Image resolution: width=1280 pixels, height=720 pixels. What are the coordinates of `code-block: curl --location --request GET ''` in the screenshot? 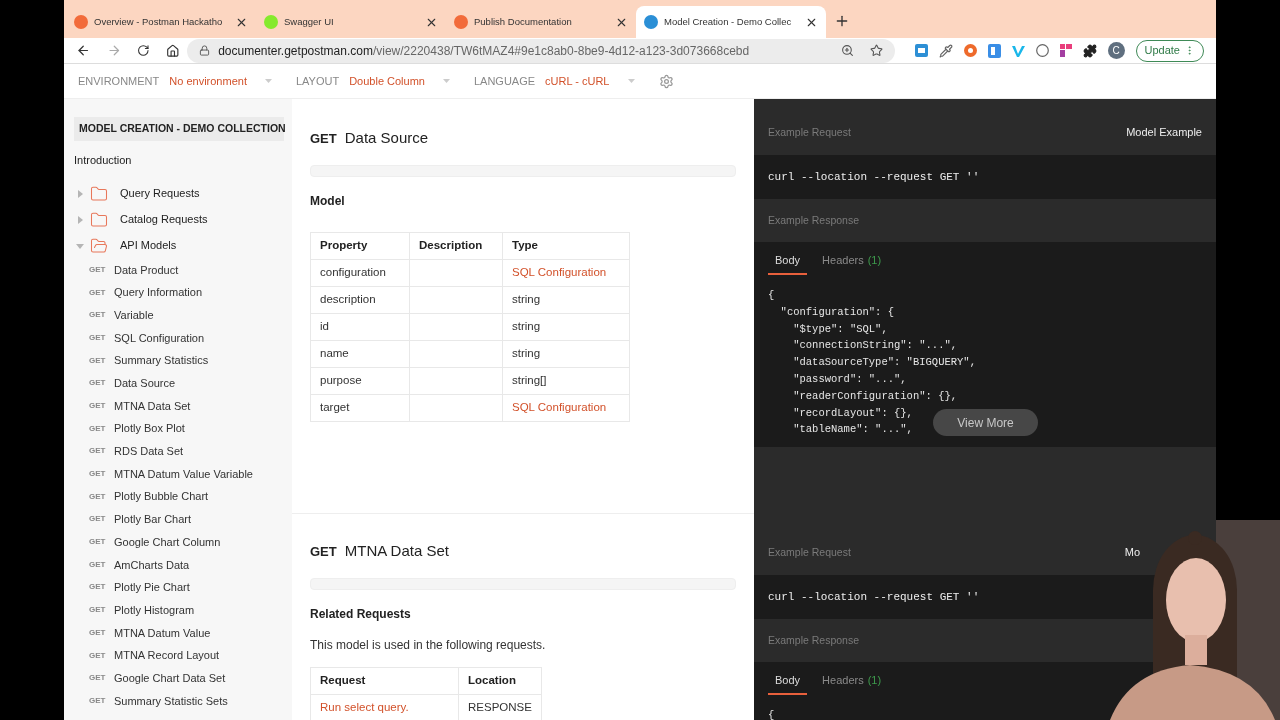 It's located at (985, 177).